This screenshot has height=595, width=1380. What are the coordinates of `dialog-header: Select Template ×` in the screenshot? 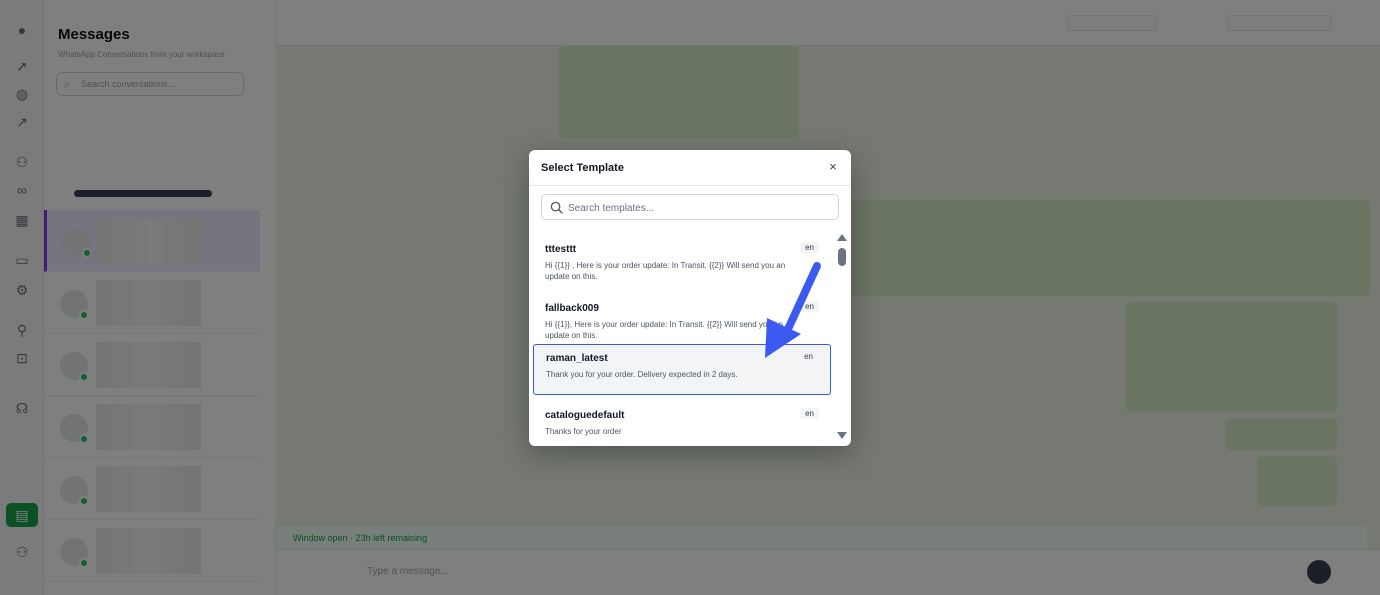 It's located at (690, 168).